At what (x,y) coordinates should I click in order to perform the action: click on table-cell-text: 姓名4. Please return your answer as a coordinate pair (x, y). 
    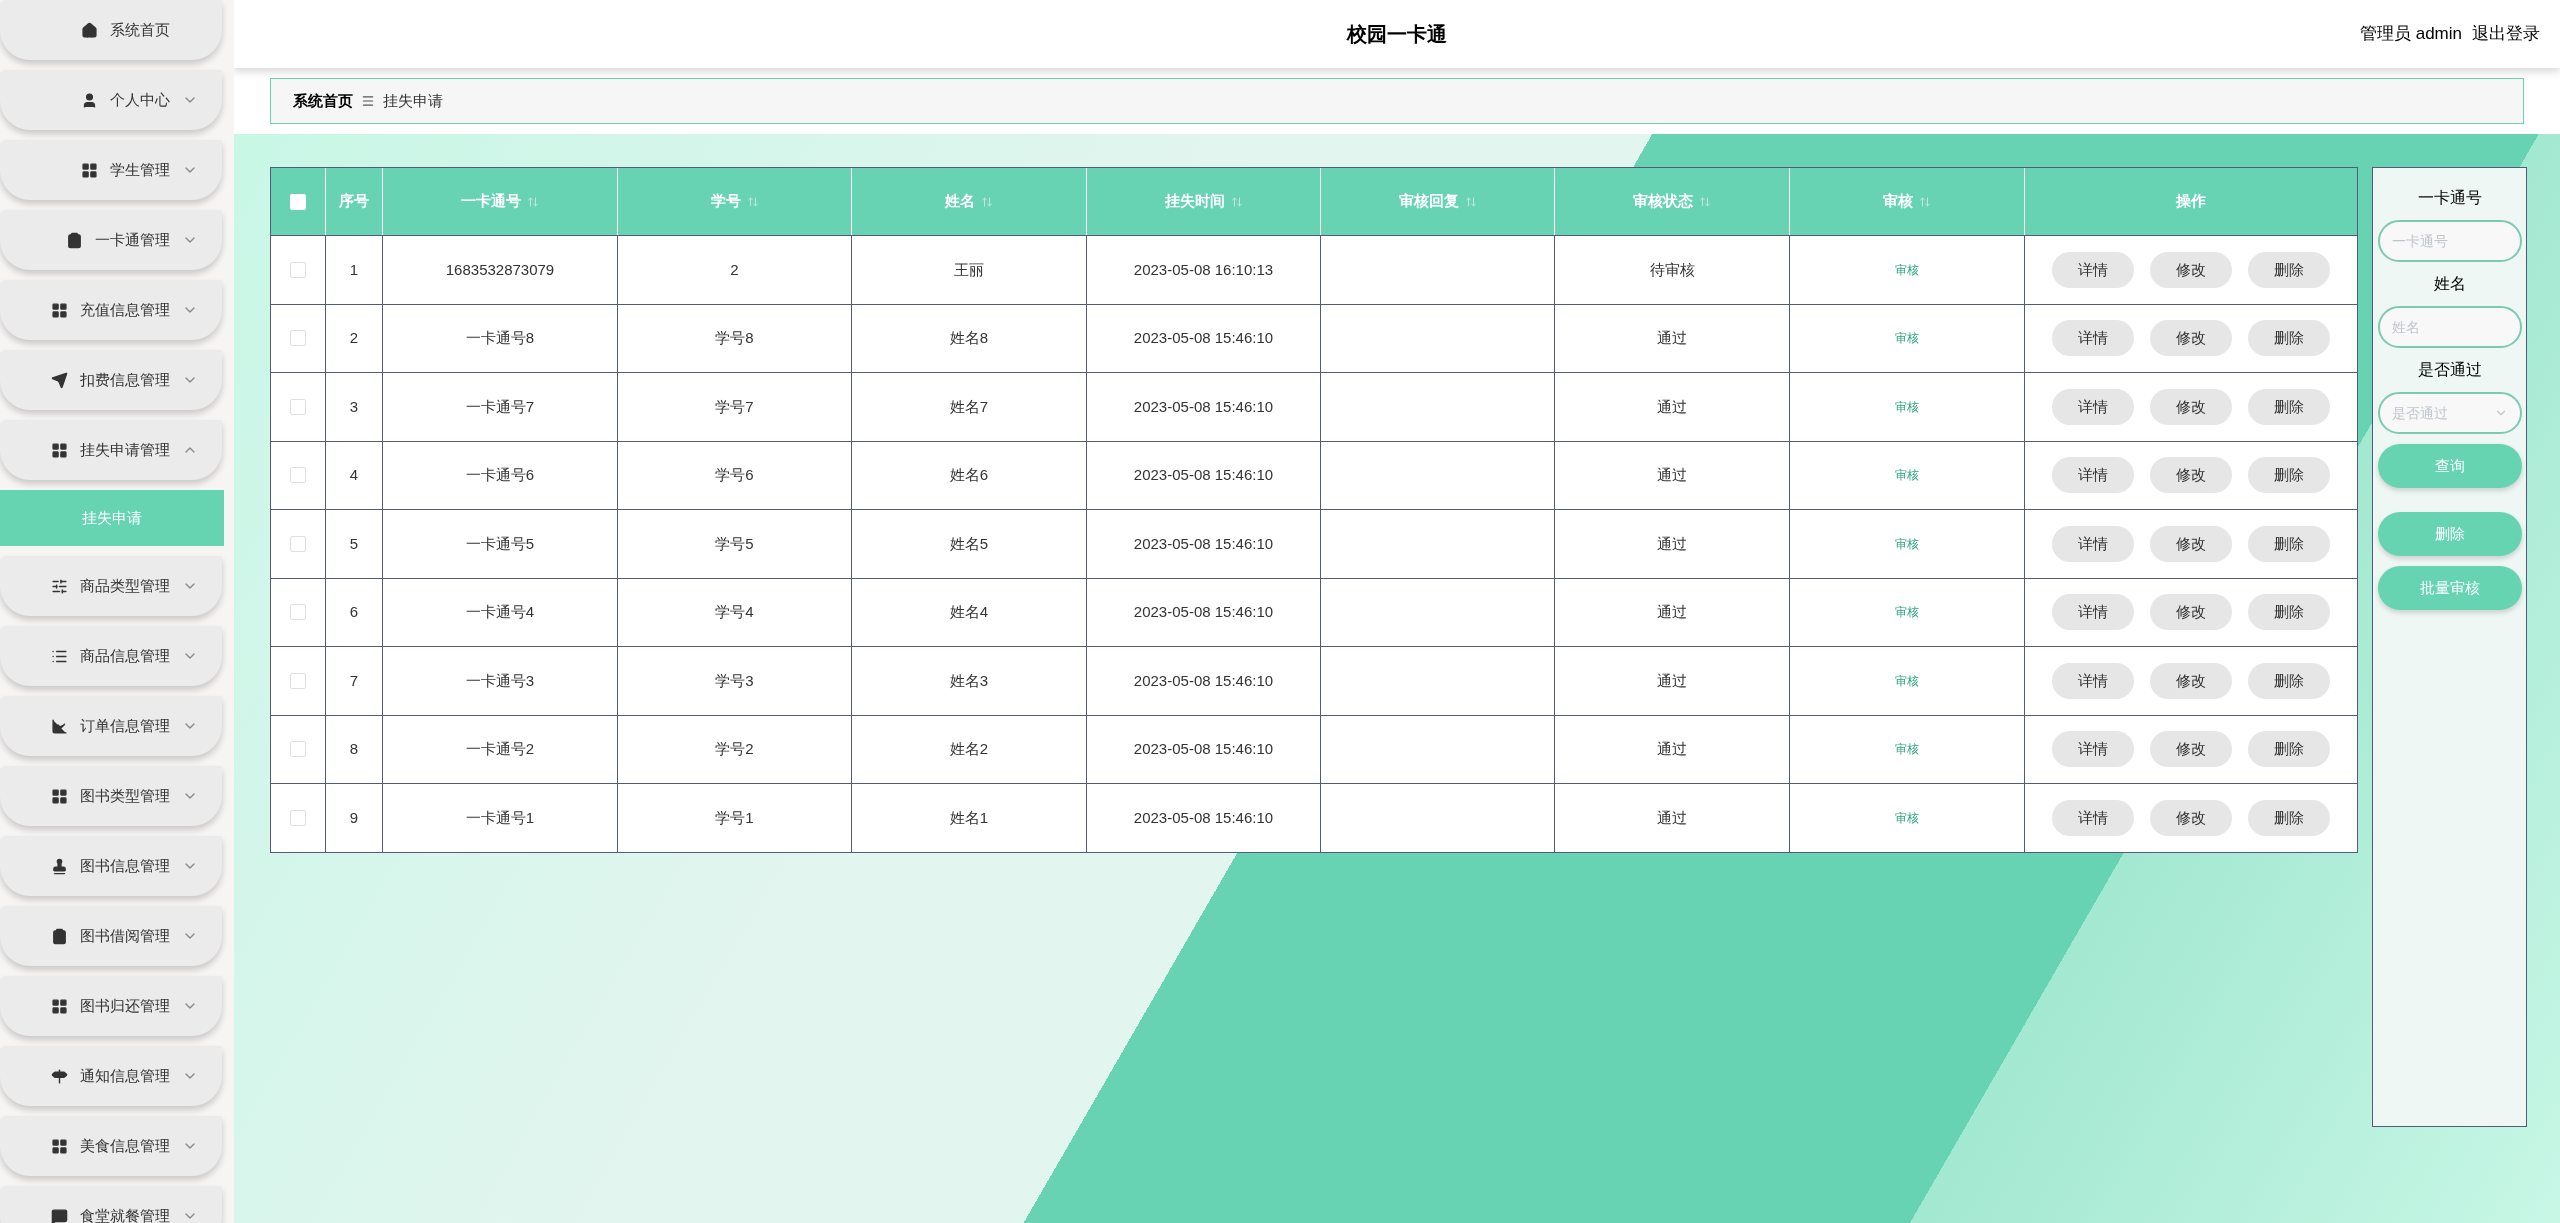
    Looking at the image, I should click on (969, 612).